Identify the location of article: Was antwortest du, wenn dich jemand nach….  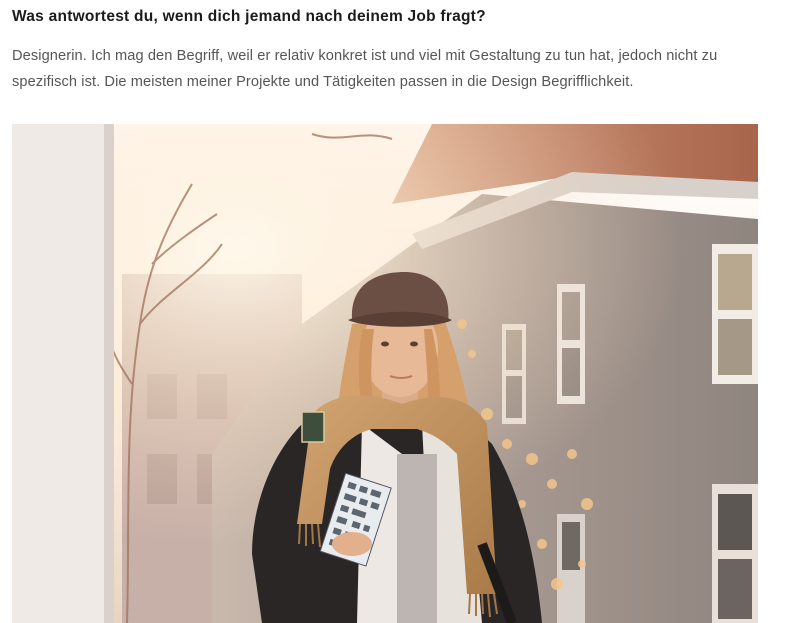
(392, 47).